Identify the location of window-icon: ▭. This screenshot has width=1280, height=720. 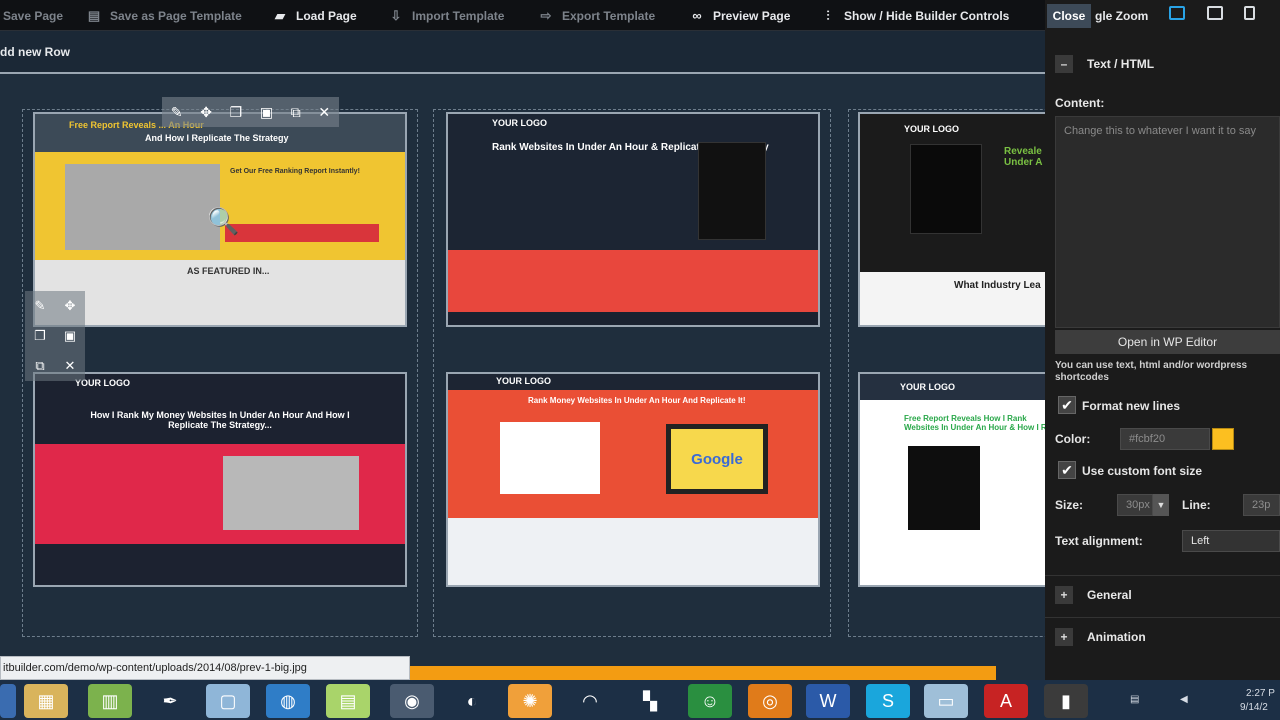
(946, 701).